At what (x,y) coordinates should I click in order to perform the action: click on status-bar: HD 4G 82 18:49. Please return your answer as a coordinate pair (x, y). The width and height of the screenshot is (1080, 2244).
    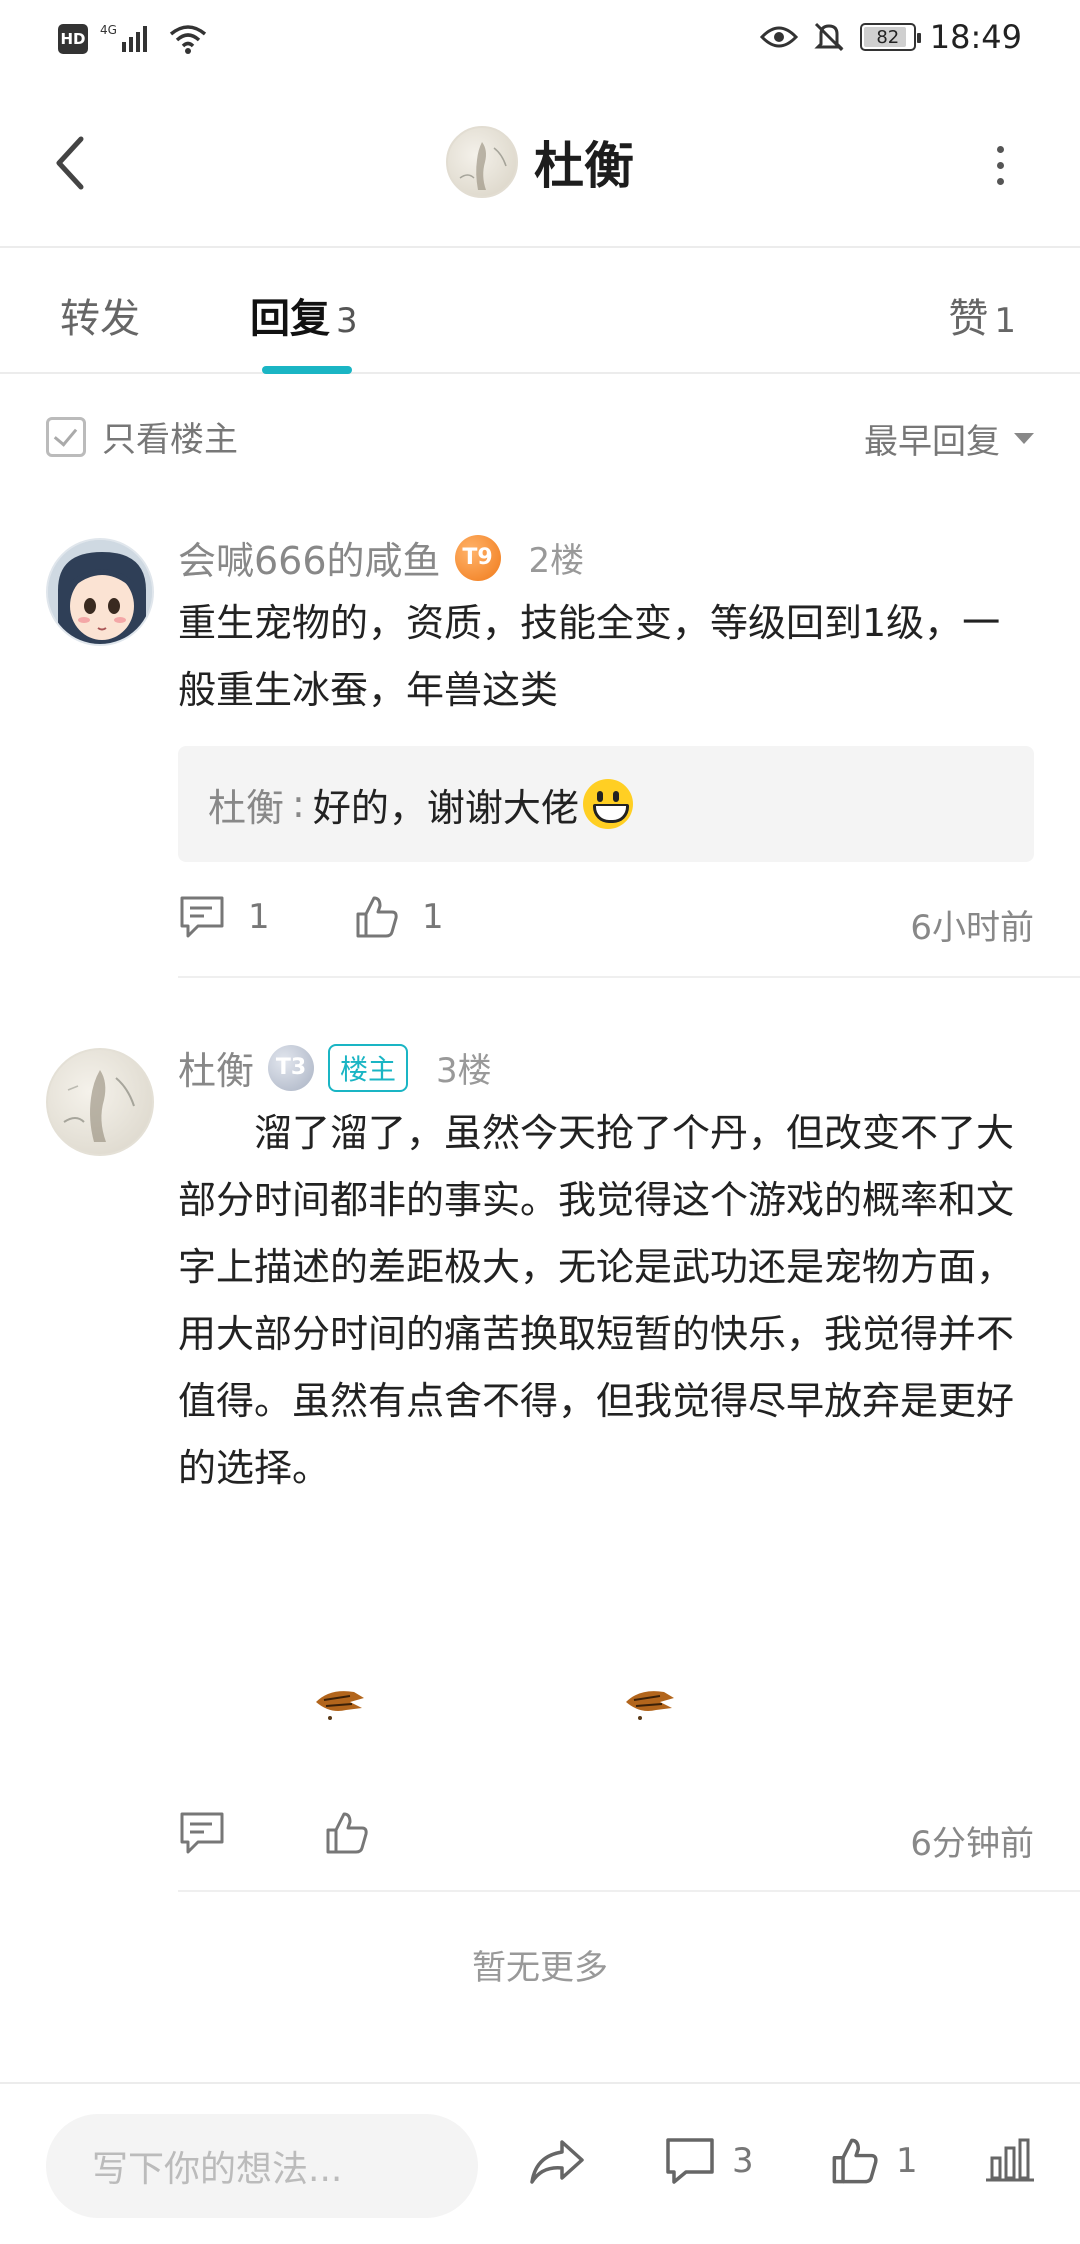
    Looking at the image, I should click on (540, 40).